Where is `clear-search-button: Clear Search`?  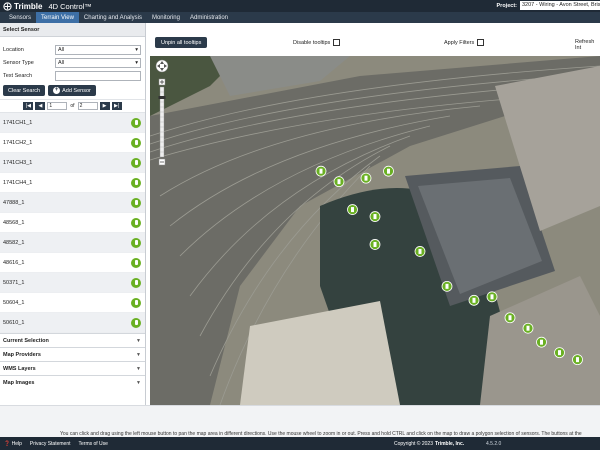 clear-search-button: Clear Search is located at coordinates (24, 90).